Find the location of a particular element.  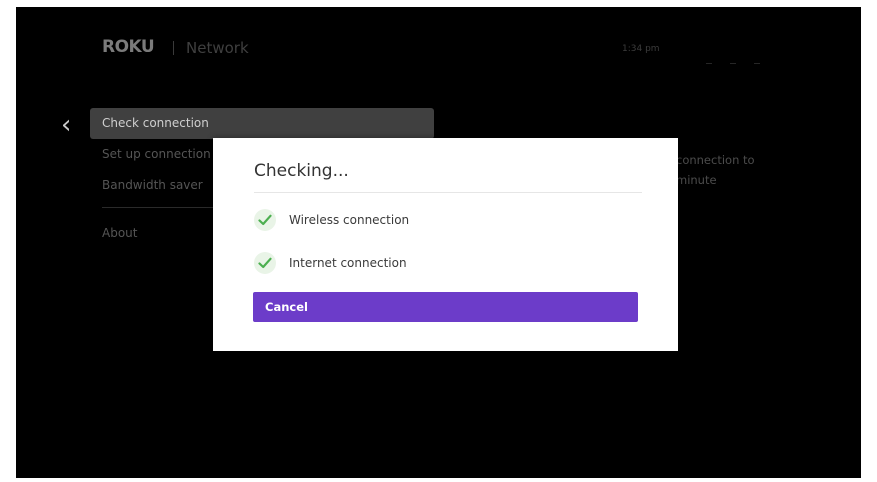

menu-item-label: Bandwidth saver is located at coordinates (152, 185).